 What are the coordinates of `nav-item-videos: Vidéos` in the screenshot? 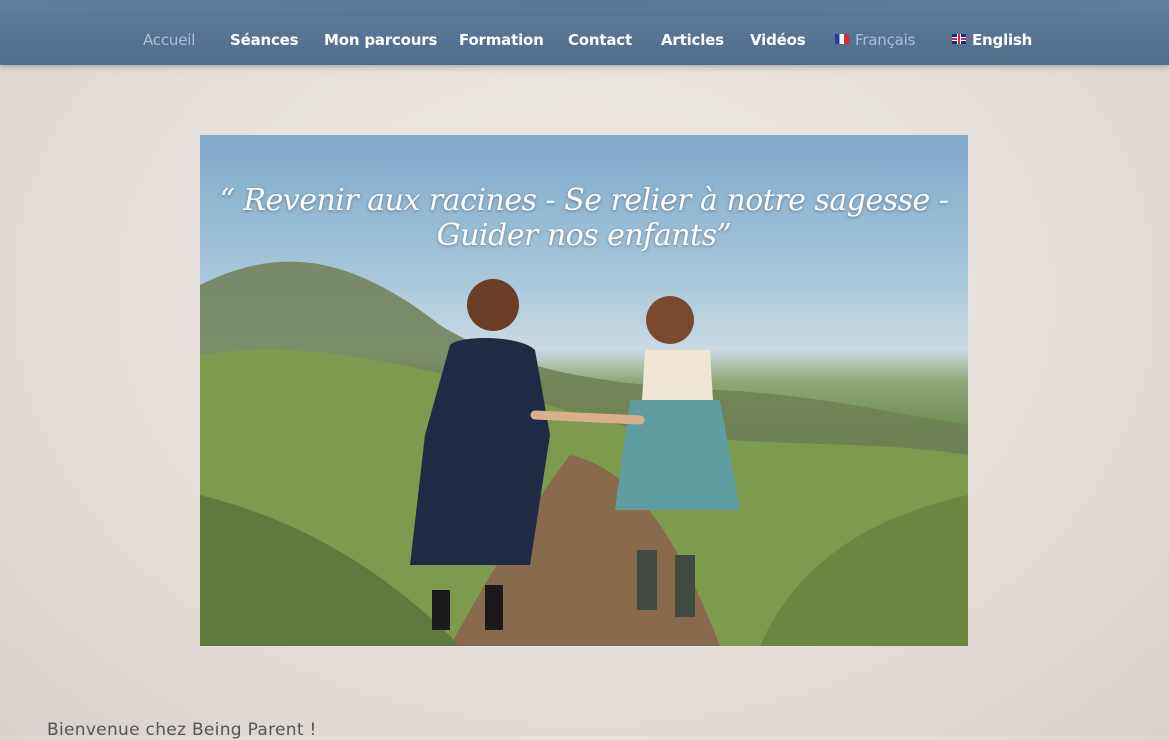 It's located at (778, 40).